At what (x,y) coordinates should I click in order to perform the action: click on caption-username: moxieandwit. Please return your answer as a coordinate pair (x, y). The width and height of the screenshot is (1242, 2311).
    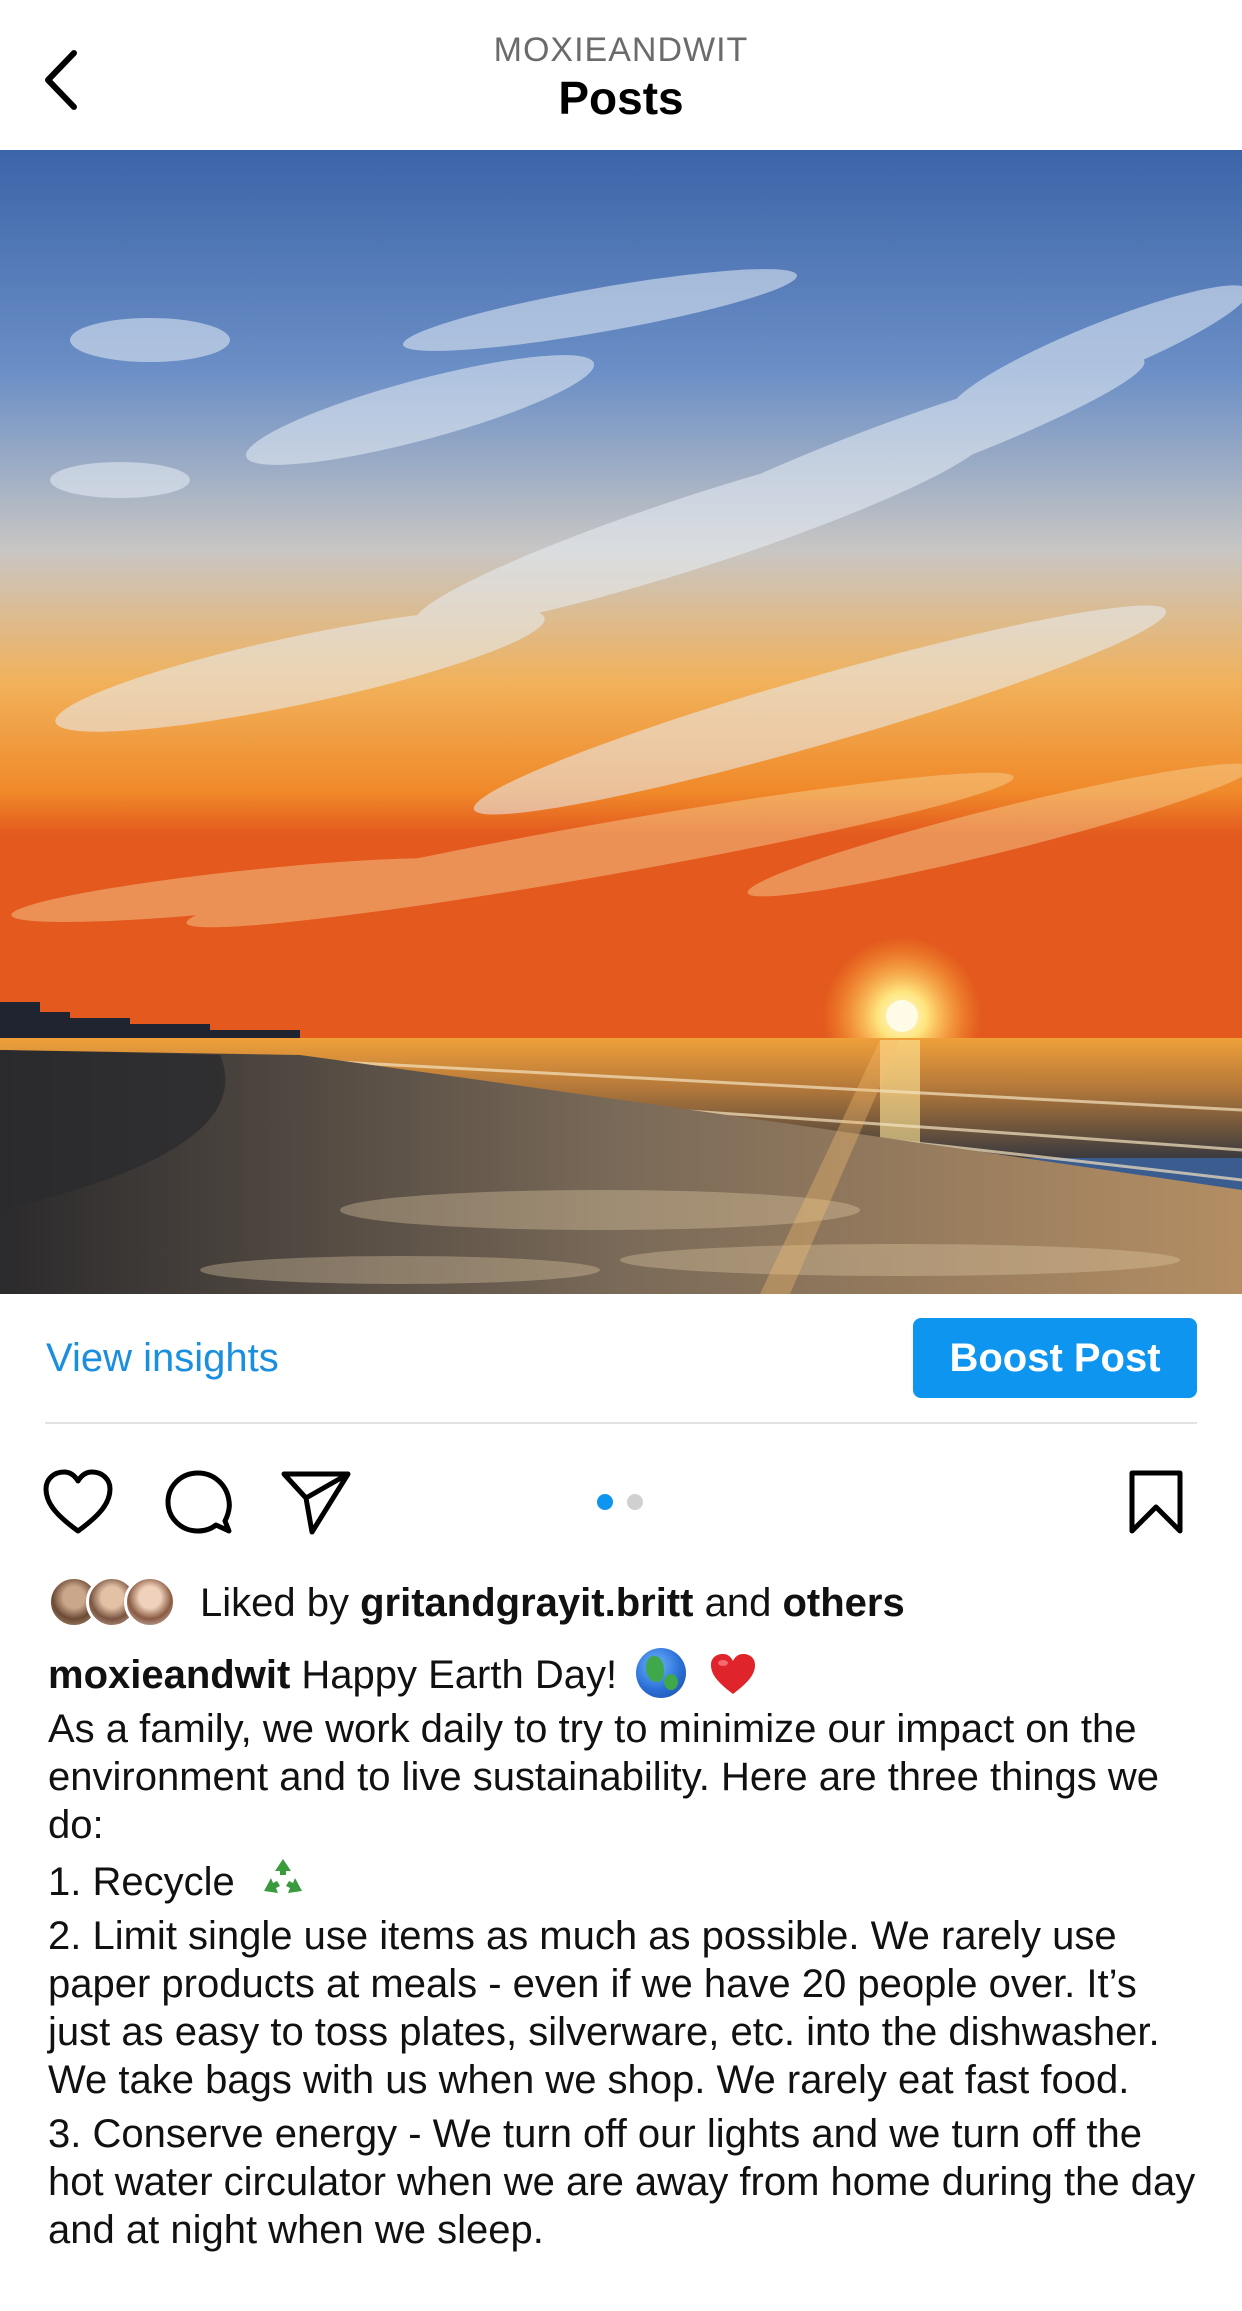
    Looking at the image, I should click on (169, 1675).